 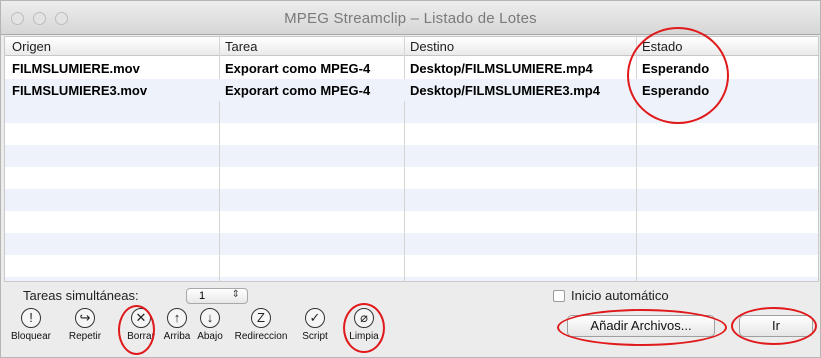 What do you see at coordinates (217, 296) in the screenshot?
I see `simultaneous-tasks-select: 1 ⇕` at bounding box center [217, 296].